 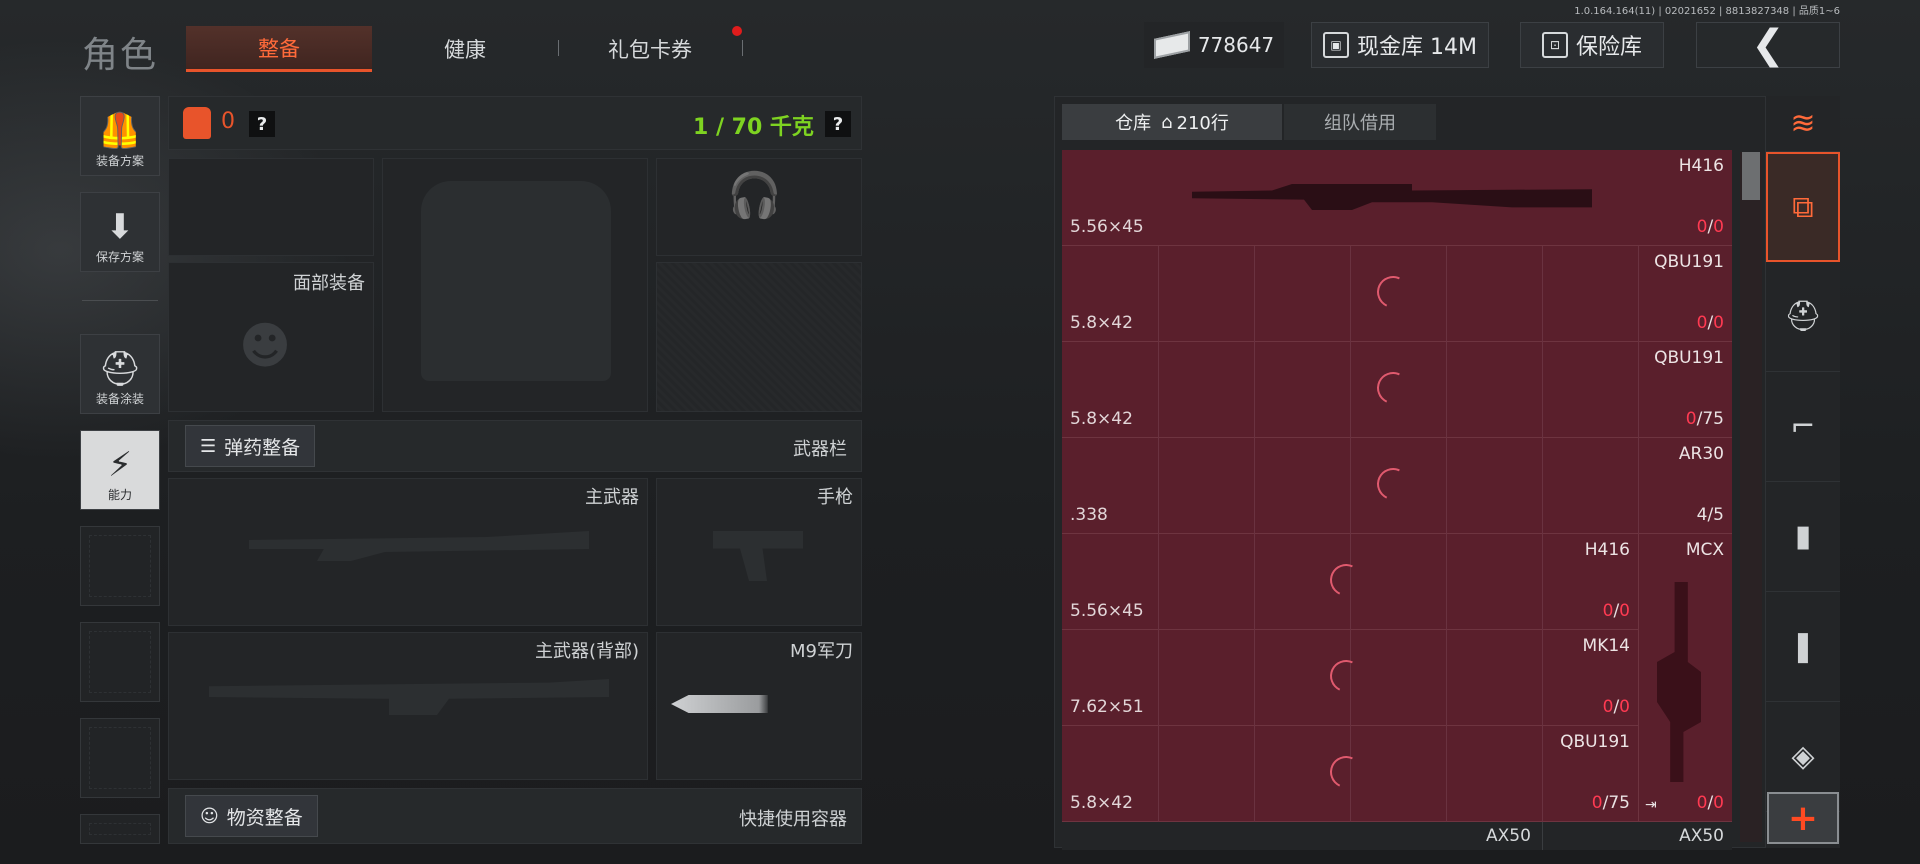 What do you see at coordinates (1685, 678) in the screenshot?
I see `list-item: MCX ⇥ 0/0` at bounding box center [1685, 678].